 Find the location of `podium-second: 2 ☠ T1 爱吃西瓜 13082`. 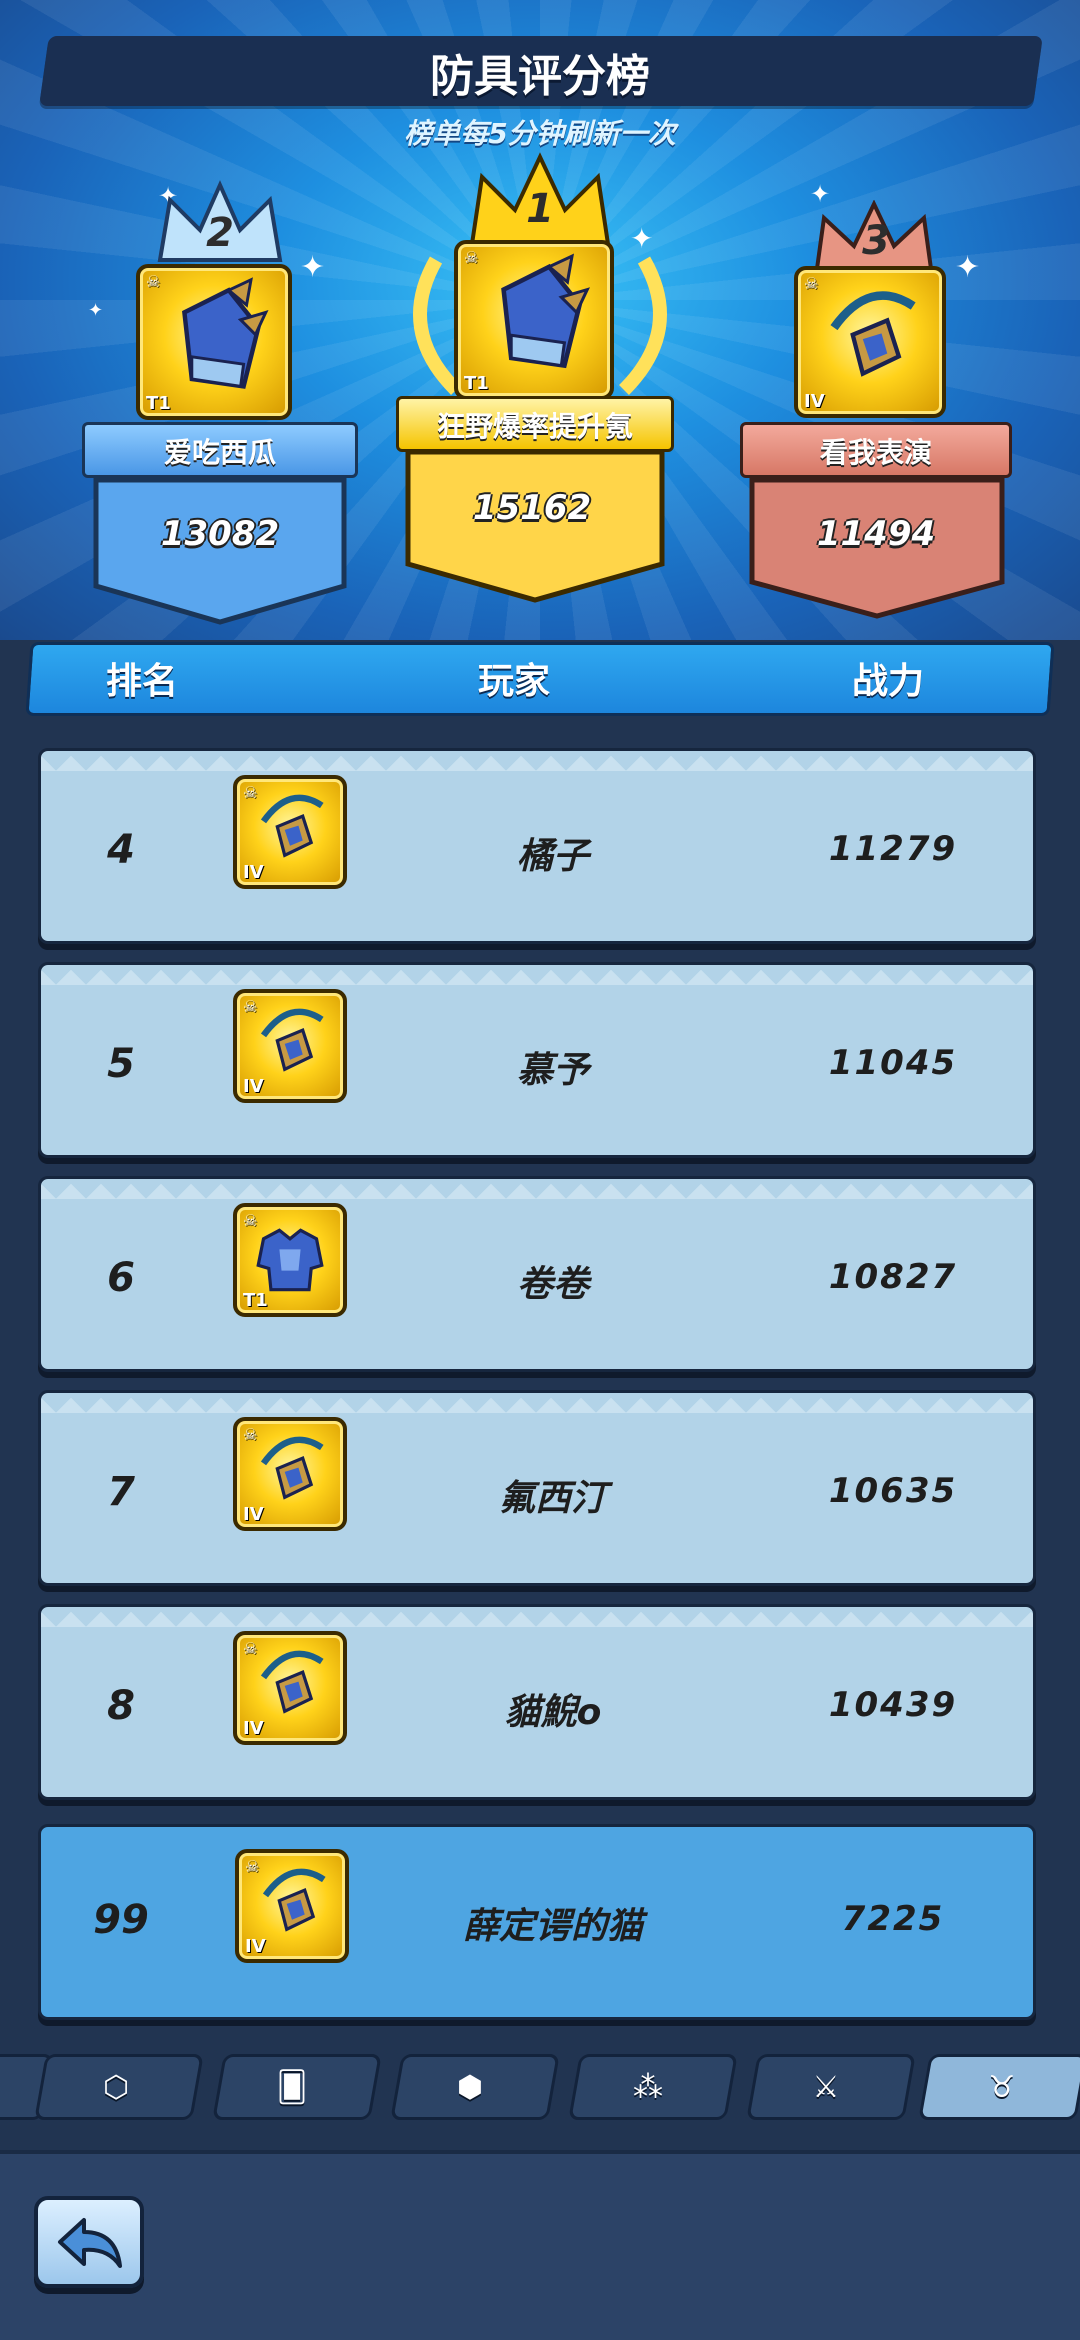

podium-second: 2 ☠ T1 爱吃西瓜 13082 is located at coordinates (220, 405).